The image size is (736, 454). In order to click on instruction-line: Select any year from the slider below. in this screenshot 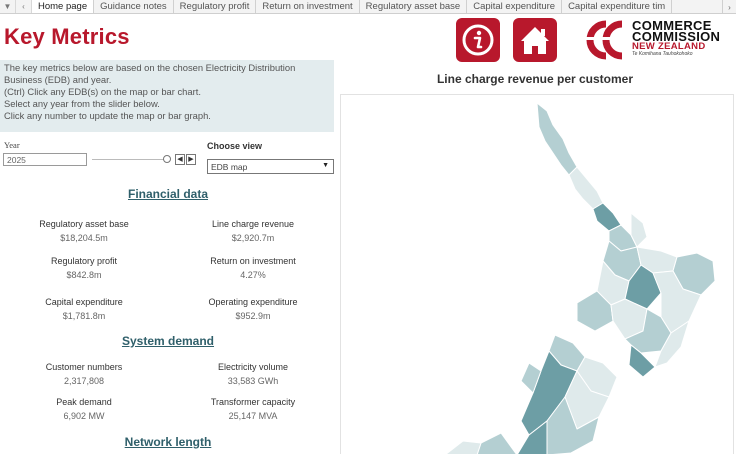, I will do `click(82, 103)`.